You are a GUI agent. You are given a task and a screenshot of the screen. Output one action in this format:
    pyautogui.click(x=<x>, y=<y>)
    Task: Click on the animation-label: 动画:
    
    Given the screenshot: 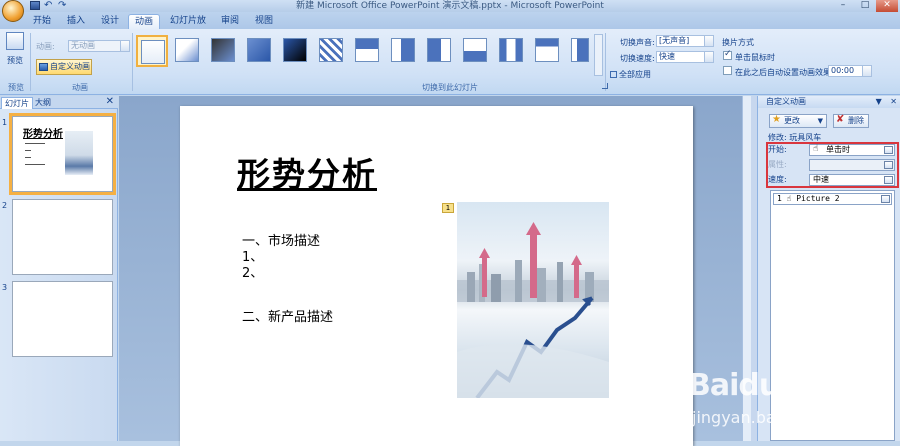 What is the action you would take?
    pyautogui.click(x=45, y=46)
    